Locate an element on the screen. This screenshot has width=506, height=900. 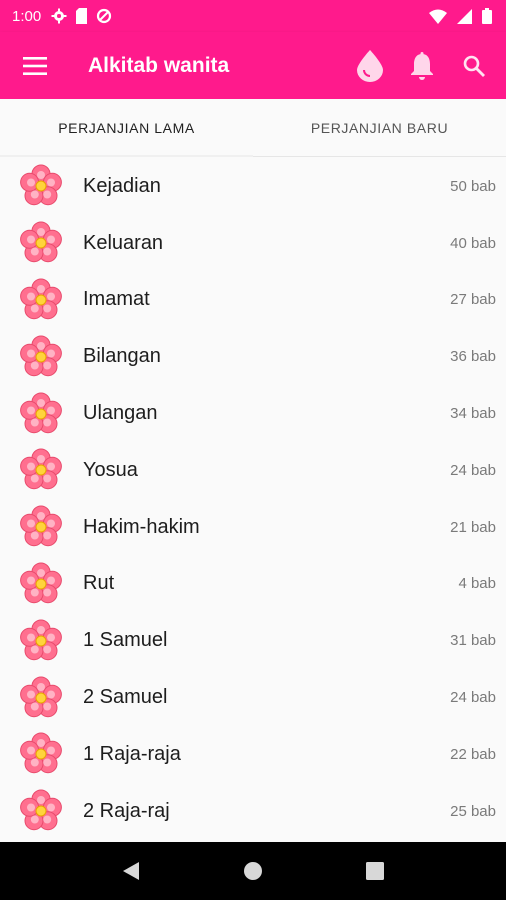
app-bar: Alkitab wanita is located at coordinates (253, 65).